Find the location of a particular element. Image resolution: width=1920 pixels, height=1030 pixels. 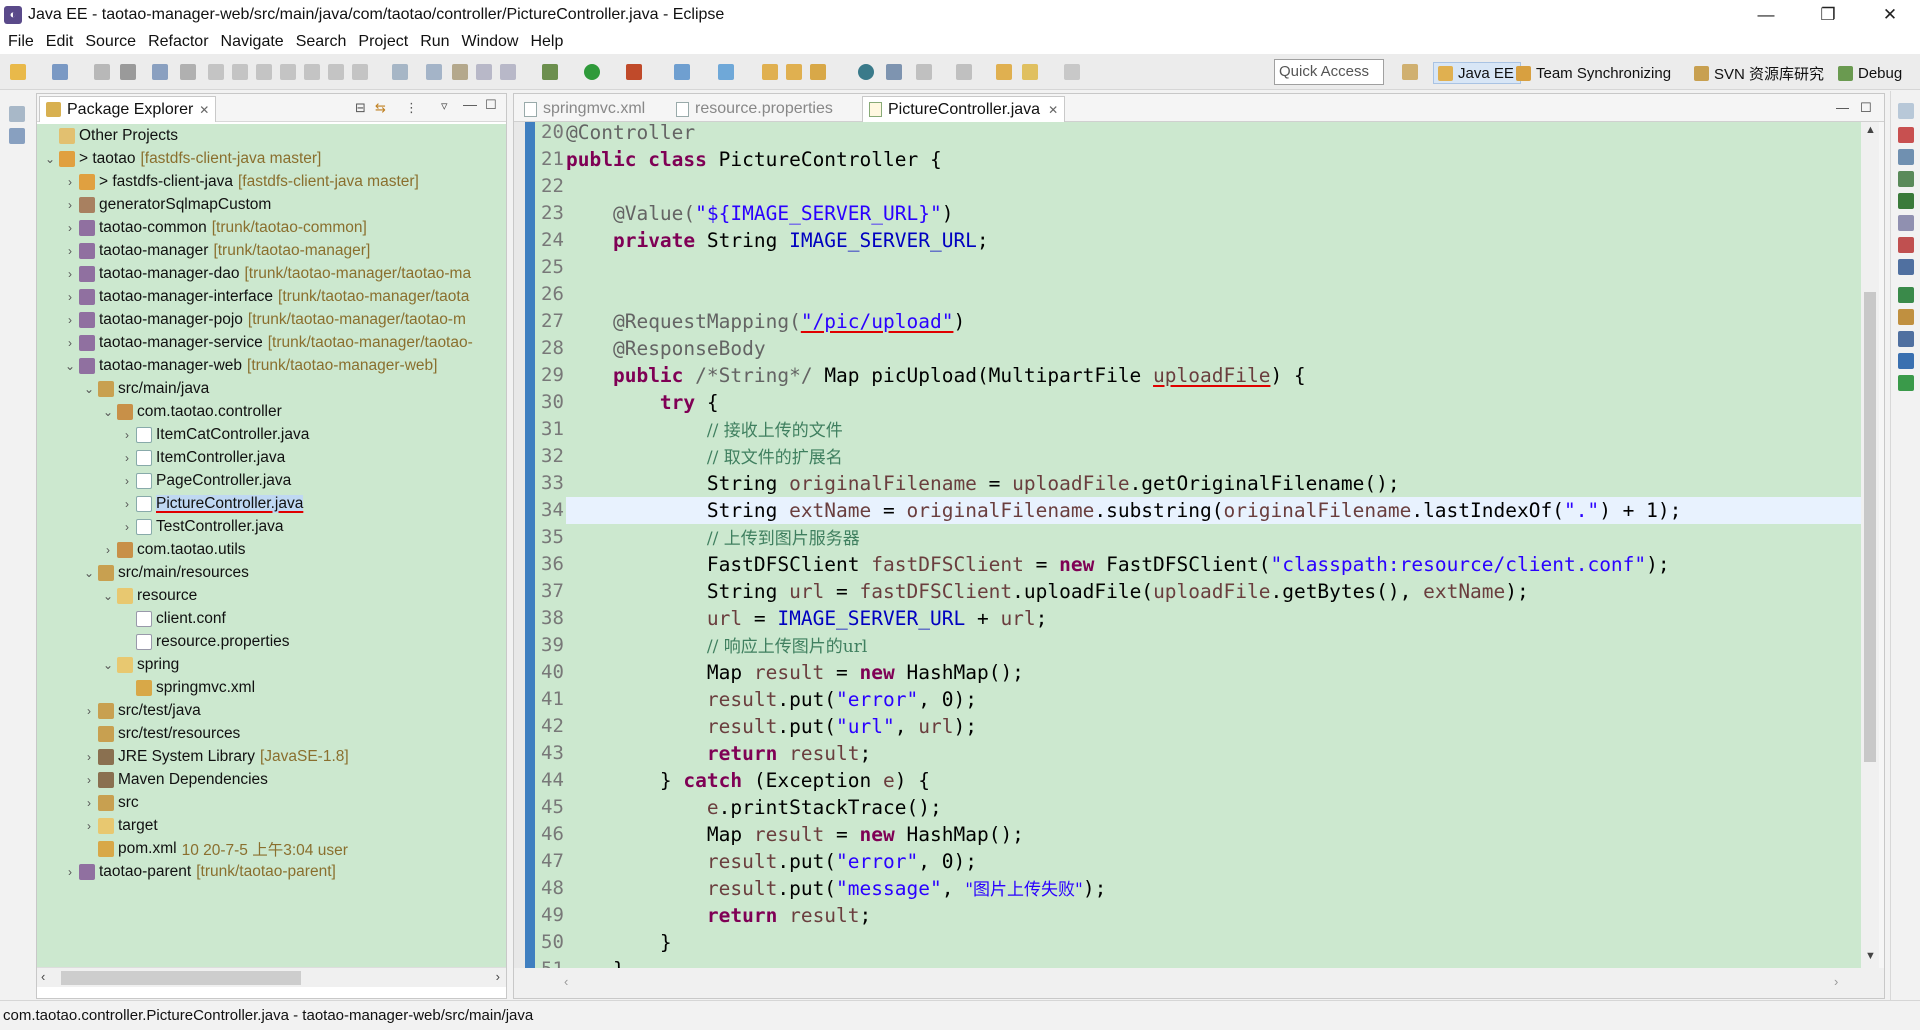

task-list-icon is located at coordinates (1906, 179).